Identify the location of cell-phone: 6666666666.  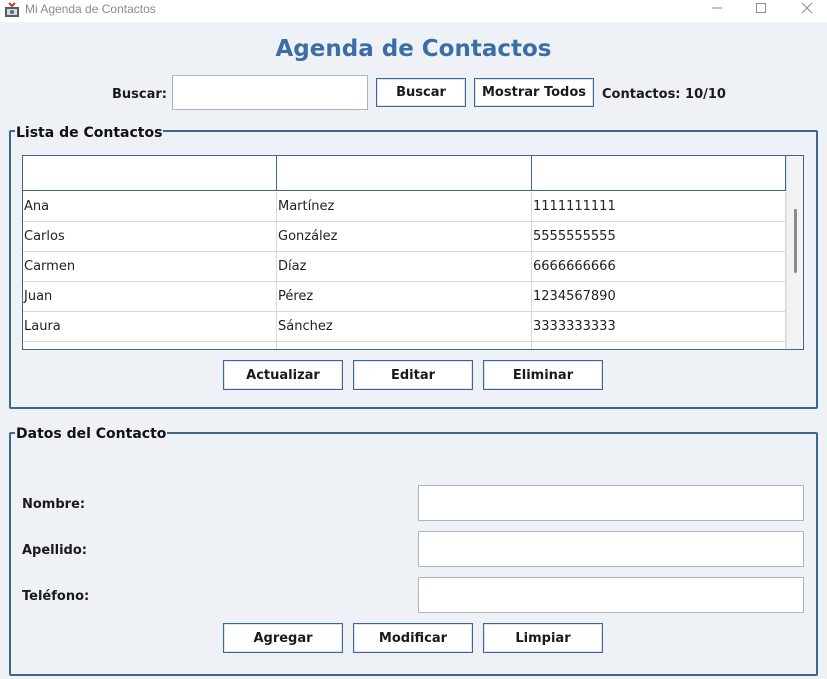
(659, 267).